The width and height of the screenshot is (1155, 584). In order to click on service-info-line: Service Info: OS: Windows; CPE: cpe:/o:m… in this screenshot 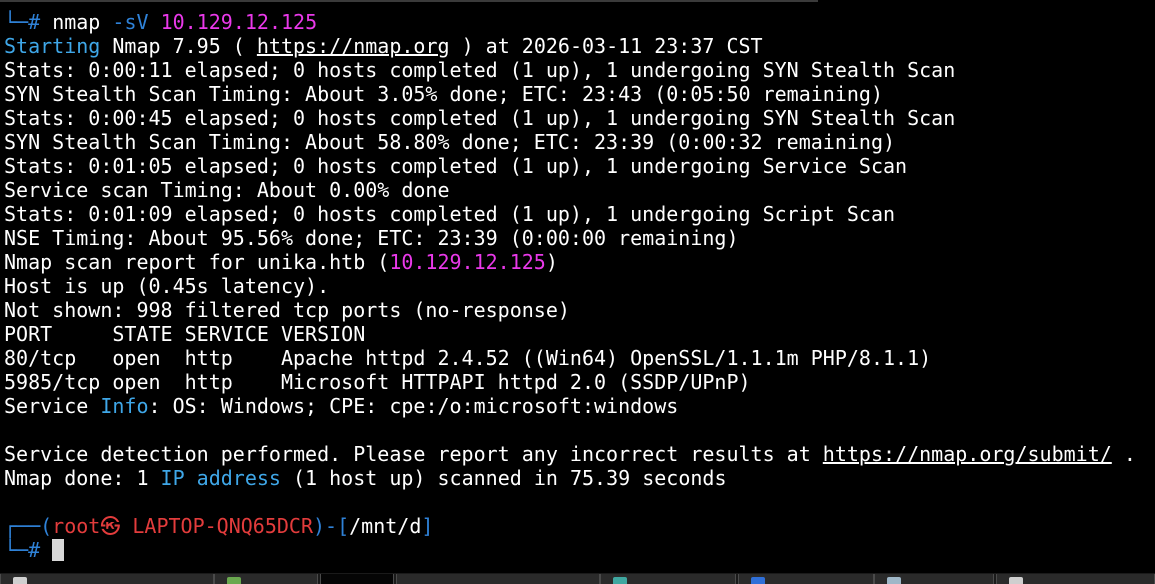, I will do `click(570, 406)`.